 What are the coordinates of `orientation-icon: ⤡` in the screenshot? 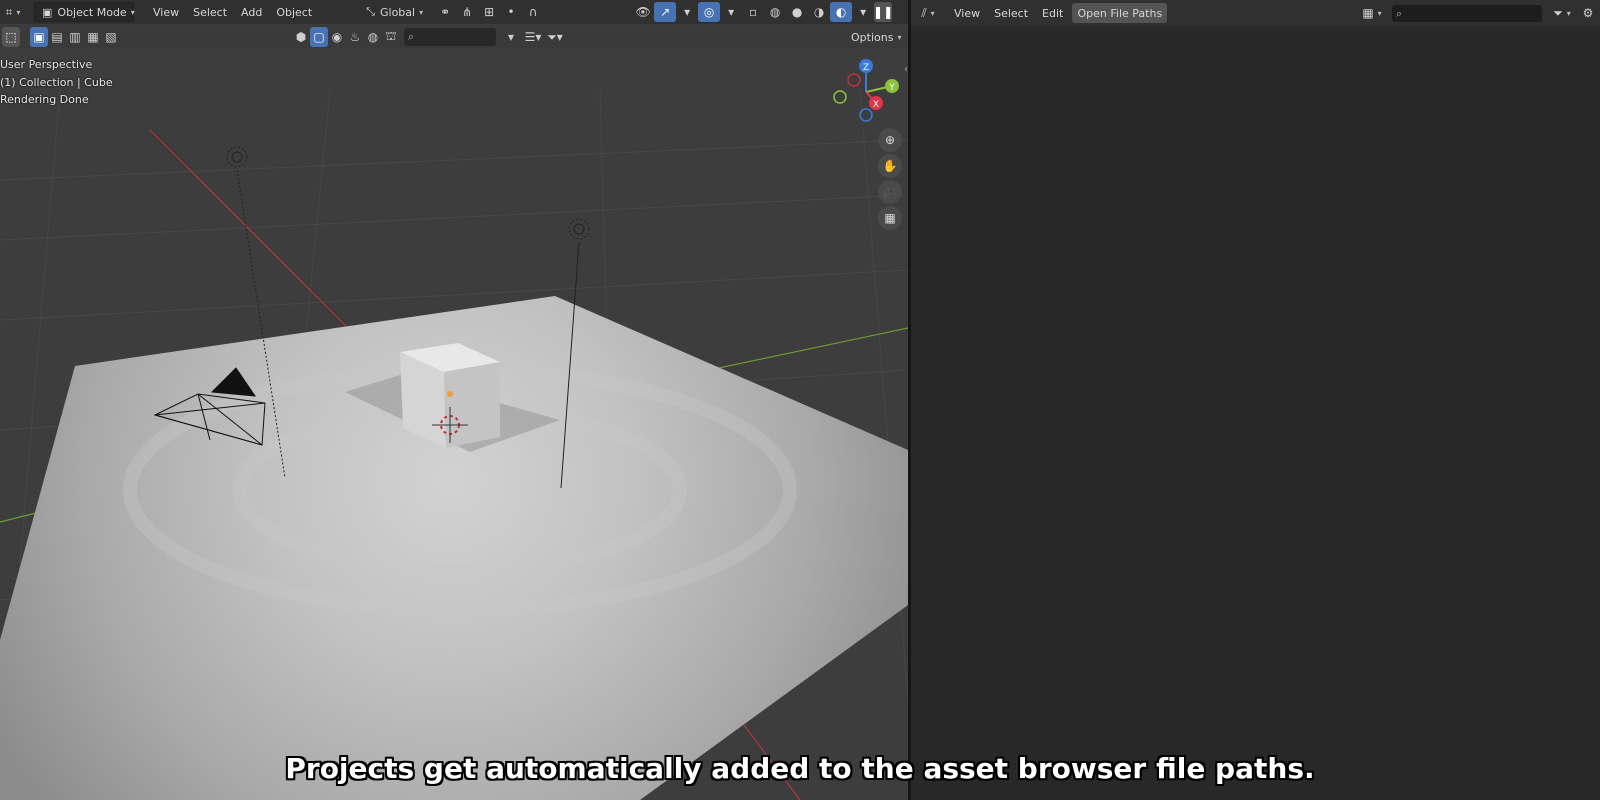 It's located at (370, 11).